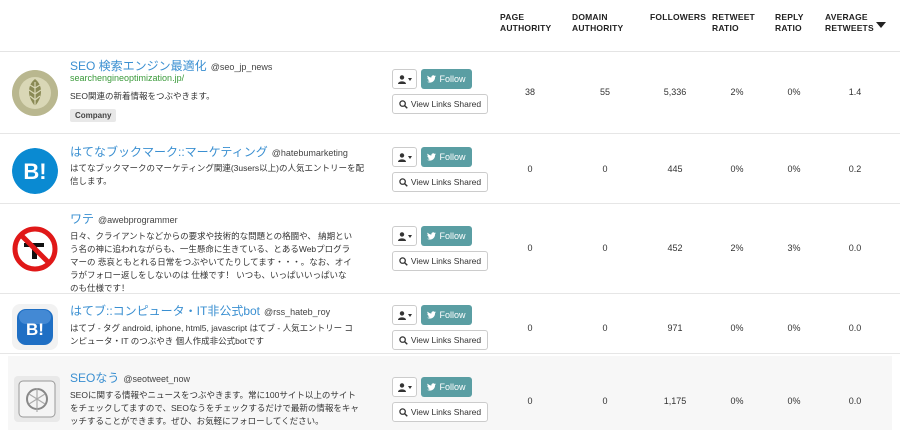 The width and height of the screenshot is (900, 430). Describe the element at coordinates (855, 169) in the screenshot. I see `average-retweets-value: 0.2` at that location.